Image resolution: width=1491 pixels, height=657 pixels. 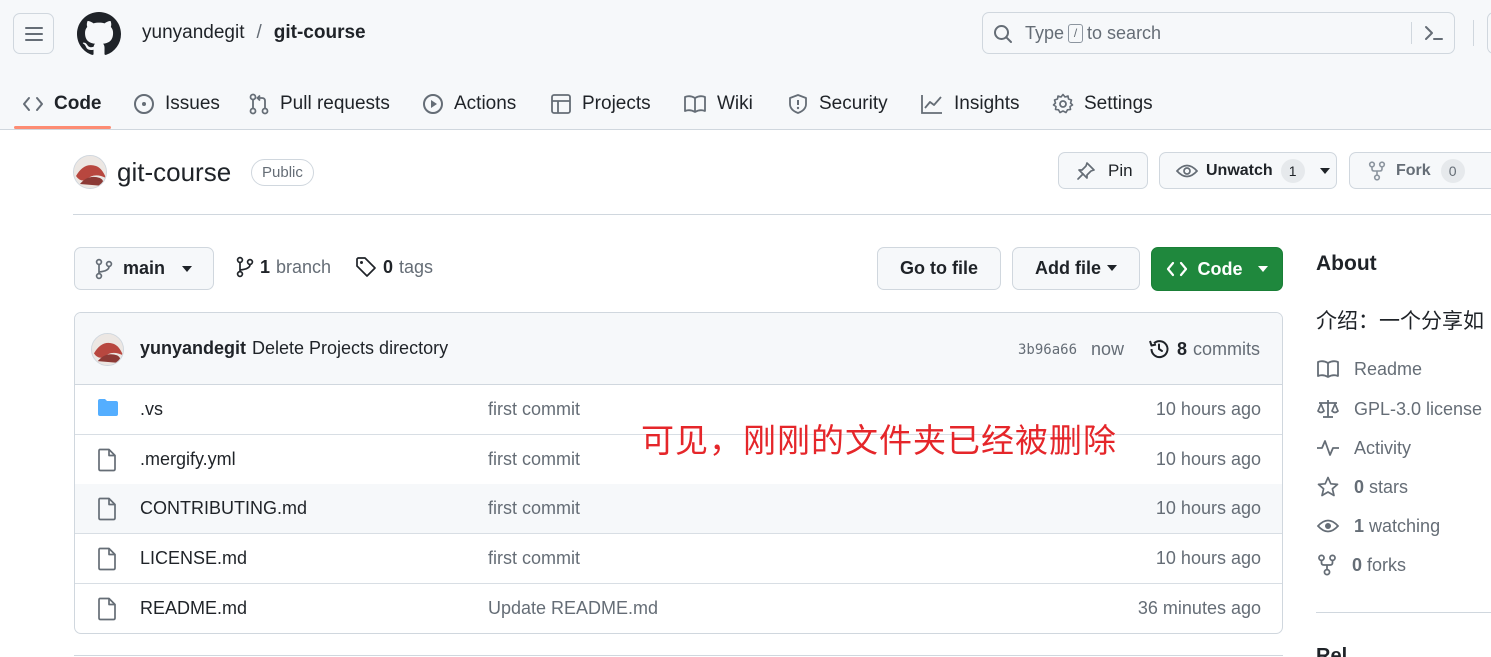 I want to click on history-icon, so click(x=1159, y=349).